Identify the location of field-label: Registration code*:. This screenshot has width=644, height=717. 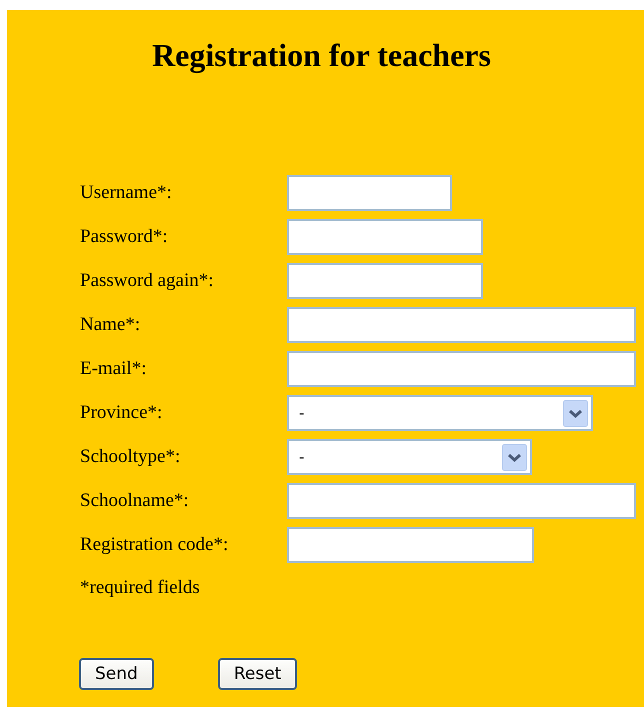
(155, 545).